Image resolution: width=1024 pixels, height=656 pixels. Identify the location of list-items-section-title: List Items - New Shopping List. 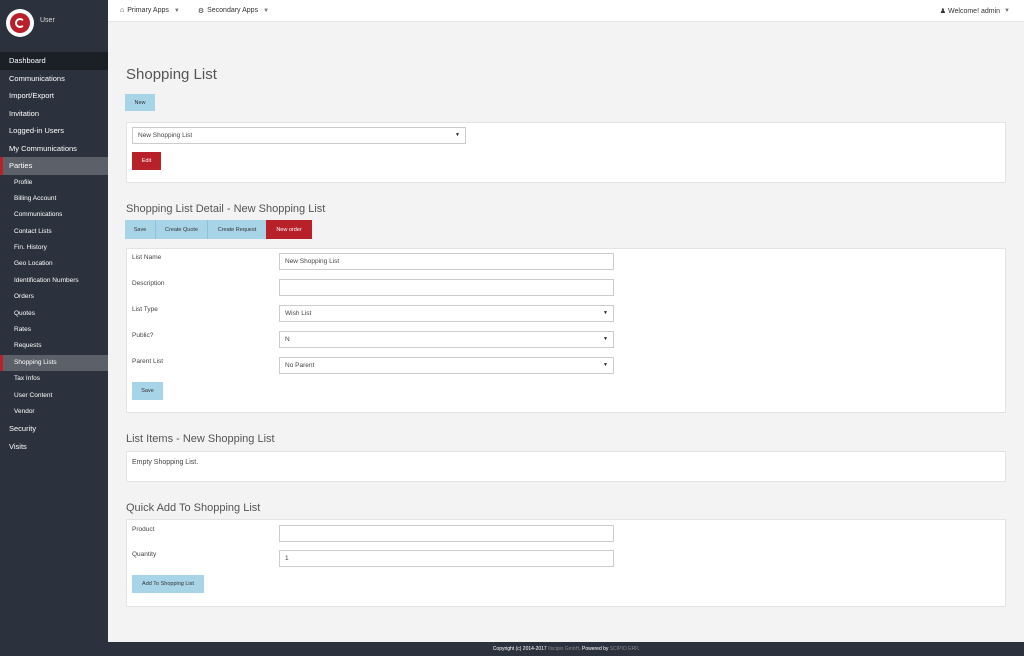
(200, 439).